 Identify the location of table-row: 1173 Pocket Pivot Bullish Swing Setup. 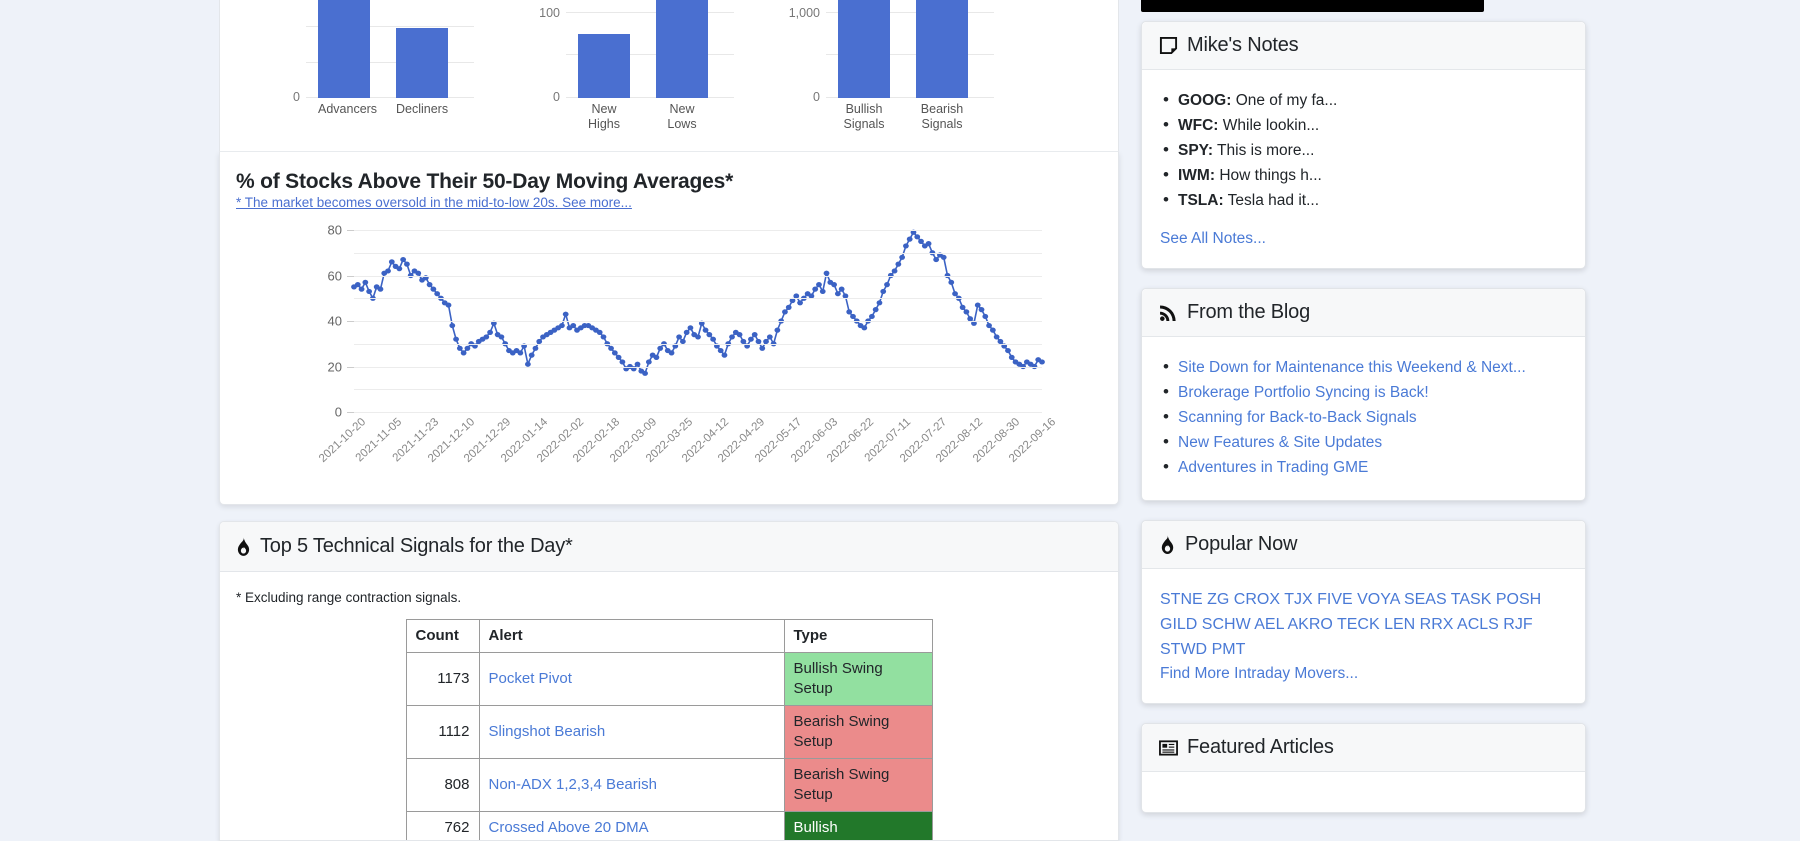
(669, 679).